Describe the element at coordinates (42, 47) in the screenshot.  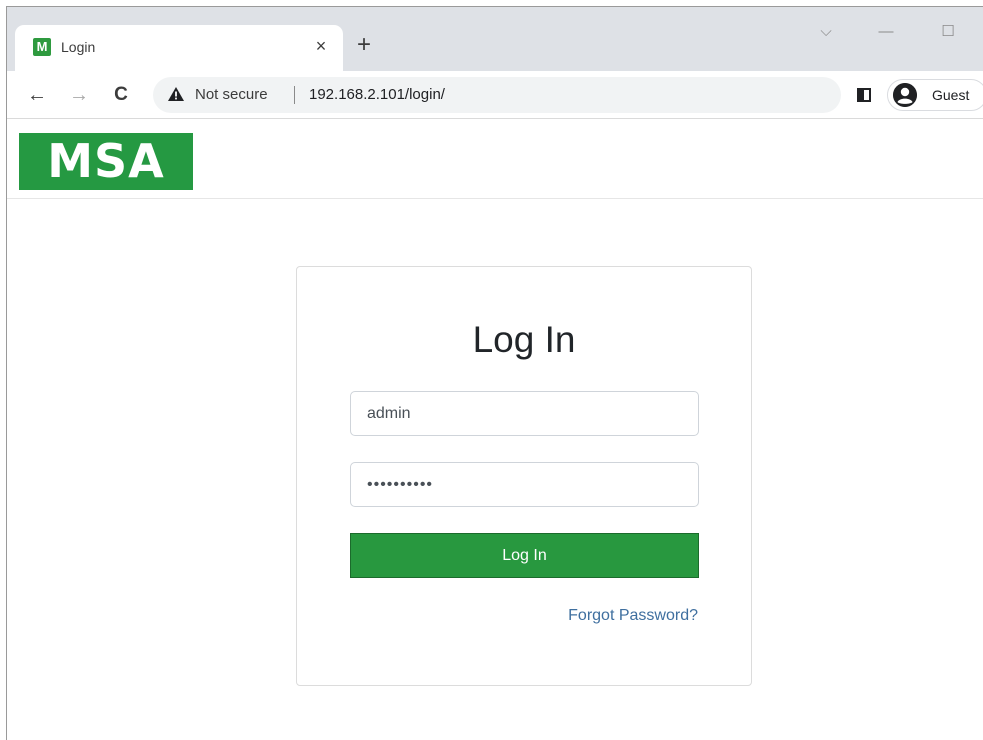
I see `msa-favicon-icon: M` at that location.